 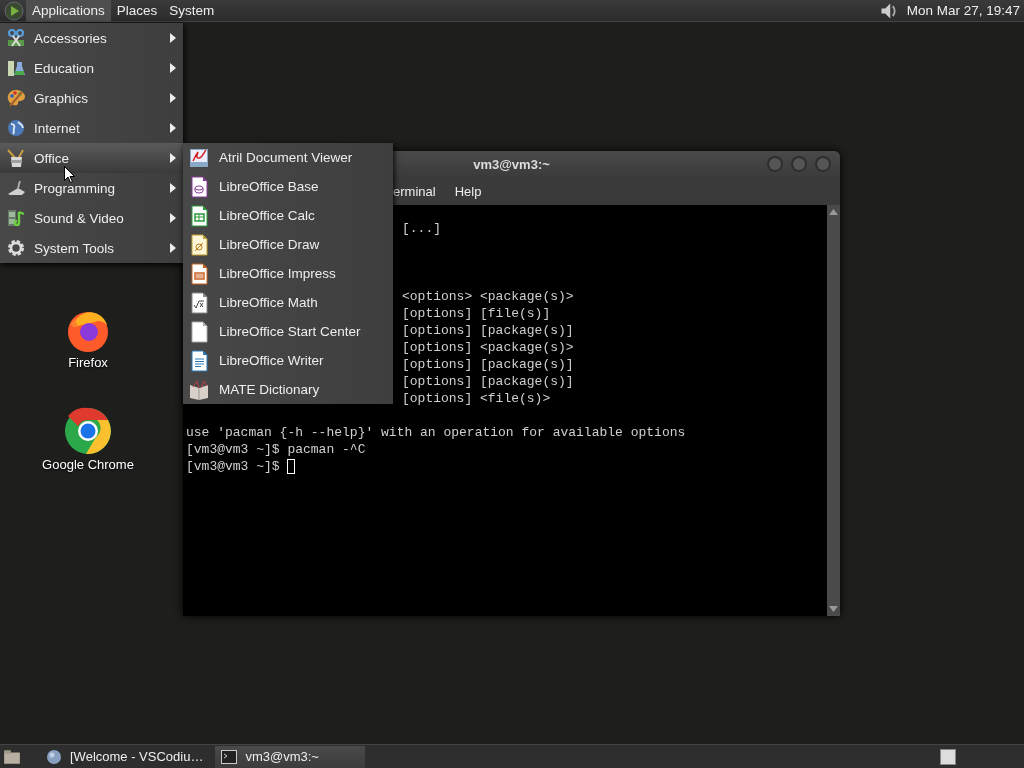 What do you see at coordinates (199, 244) in the screenshot?
I see `drawing-document-icon` at bounding box center [199, 244].